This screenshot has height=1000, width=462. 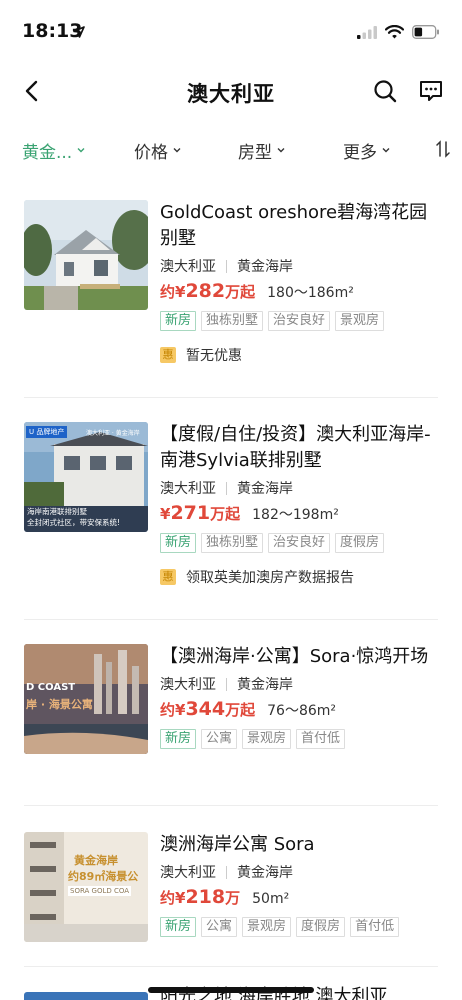 What do you see at coordinates (294, 225) in the screenshot?
I see `listing-title: GoldCoast oreshore碧海湾花园别墅` at bounding box center [294, 225].